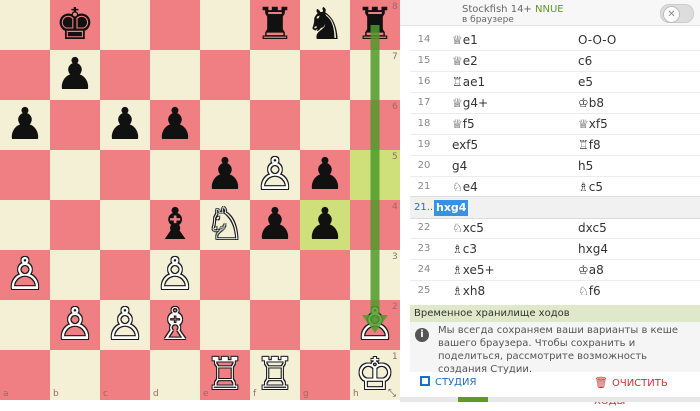 The height and width of the screenshot is (411, 700). What do you see at coordinates (424, 248) in the screenshot?
I see `move-number: 23` at bounding box center [424, 248].